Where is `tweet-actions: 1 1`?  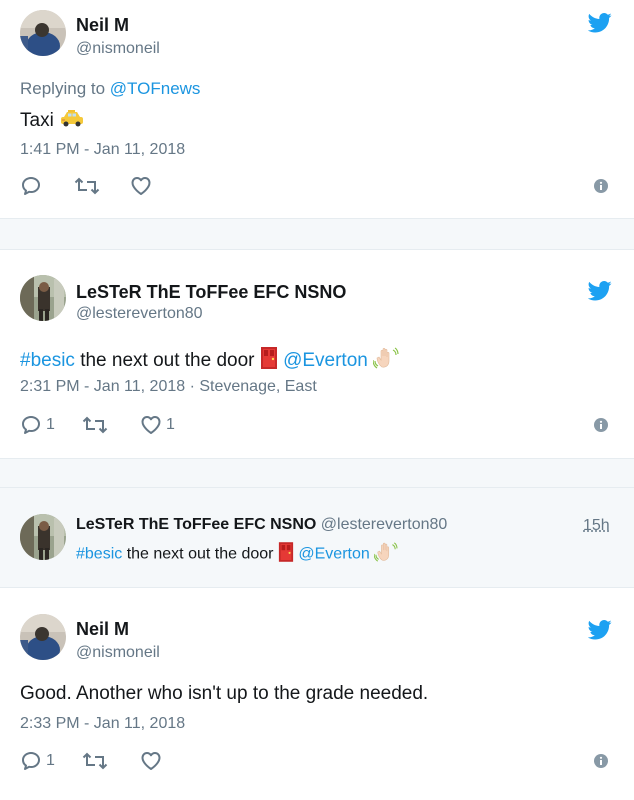
tweet-actions: 1 1 is located at coordinates (320, 425).